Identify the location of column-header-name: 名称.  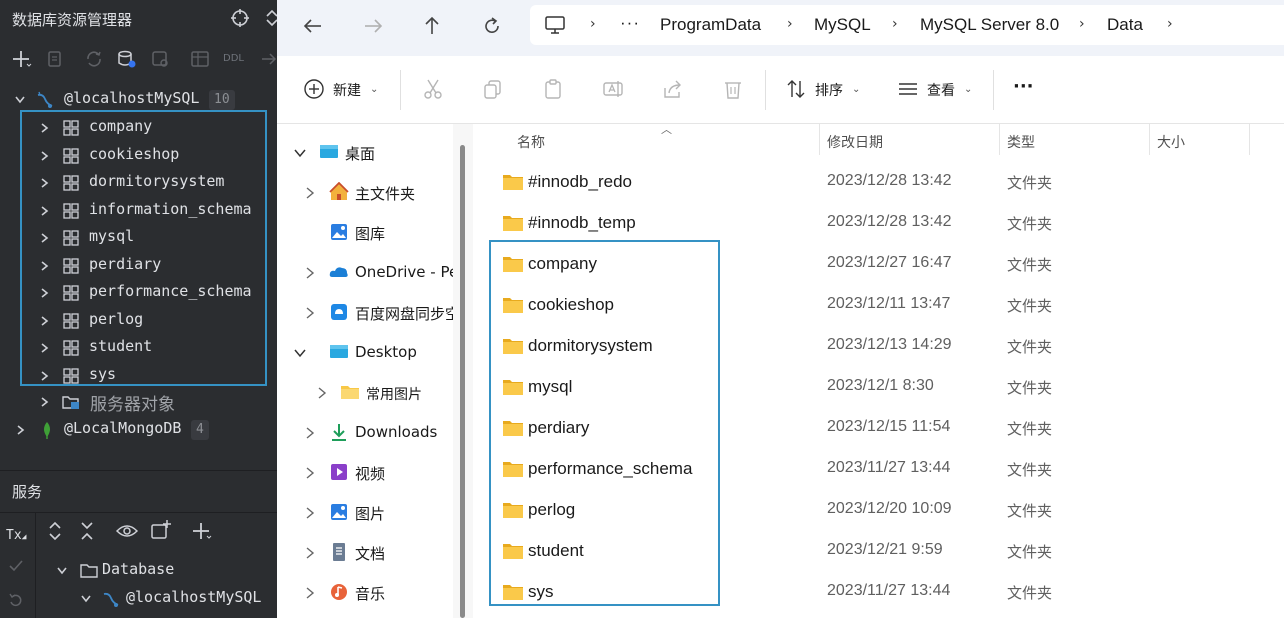
(531, 142).